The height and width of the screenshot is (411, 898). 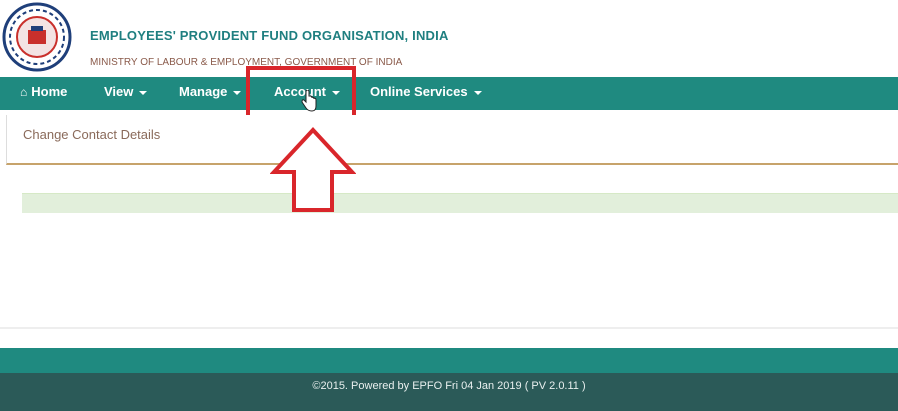 What do you see at coordinates (313, 169) in the screenshot?
I see `up-arrow-icon` at bounding box center [313, 169].